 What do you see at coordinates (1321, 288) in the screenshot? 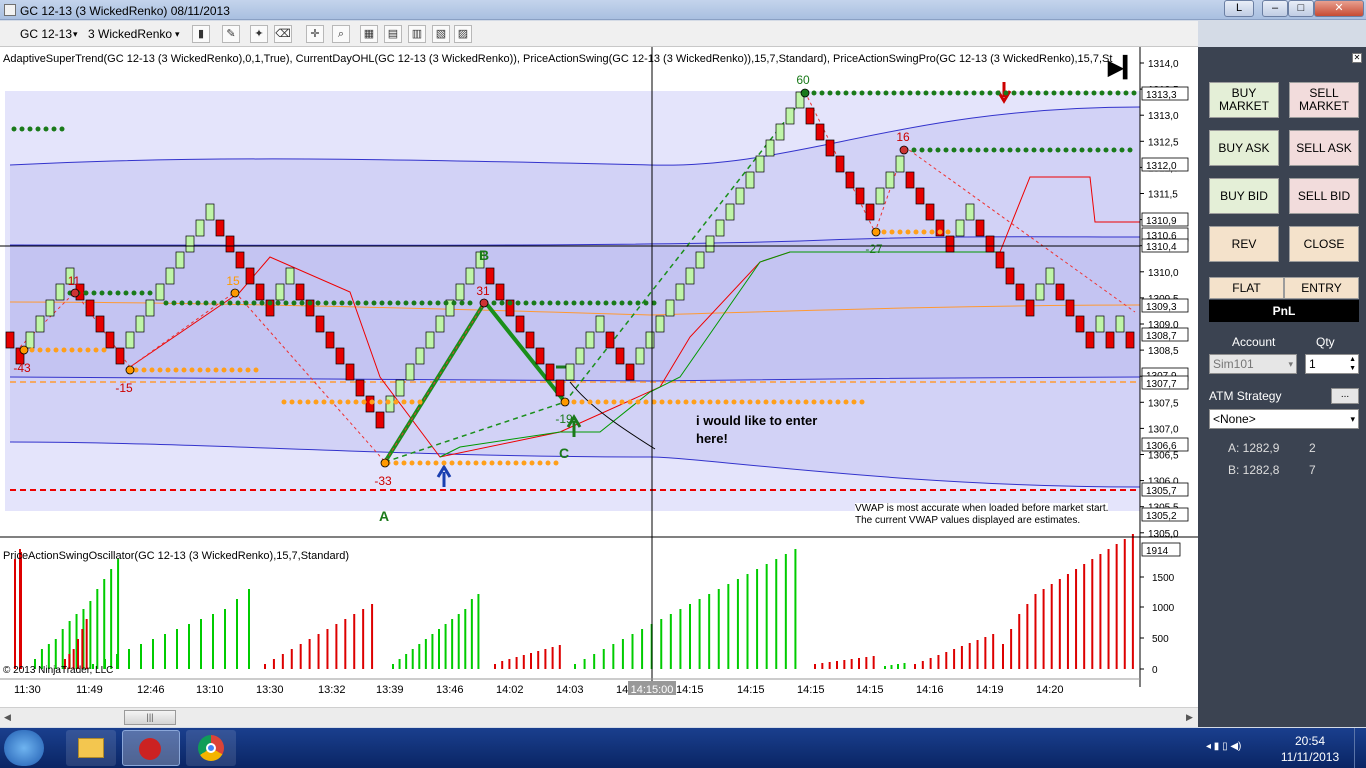
I see `entry-button: ENTRY` at bounding box center [1321, 288].